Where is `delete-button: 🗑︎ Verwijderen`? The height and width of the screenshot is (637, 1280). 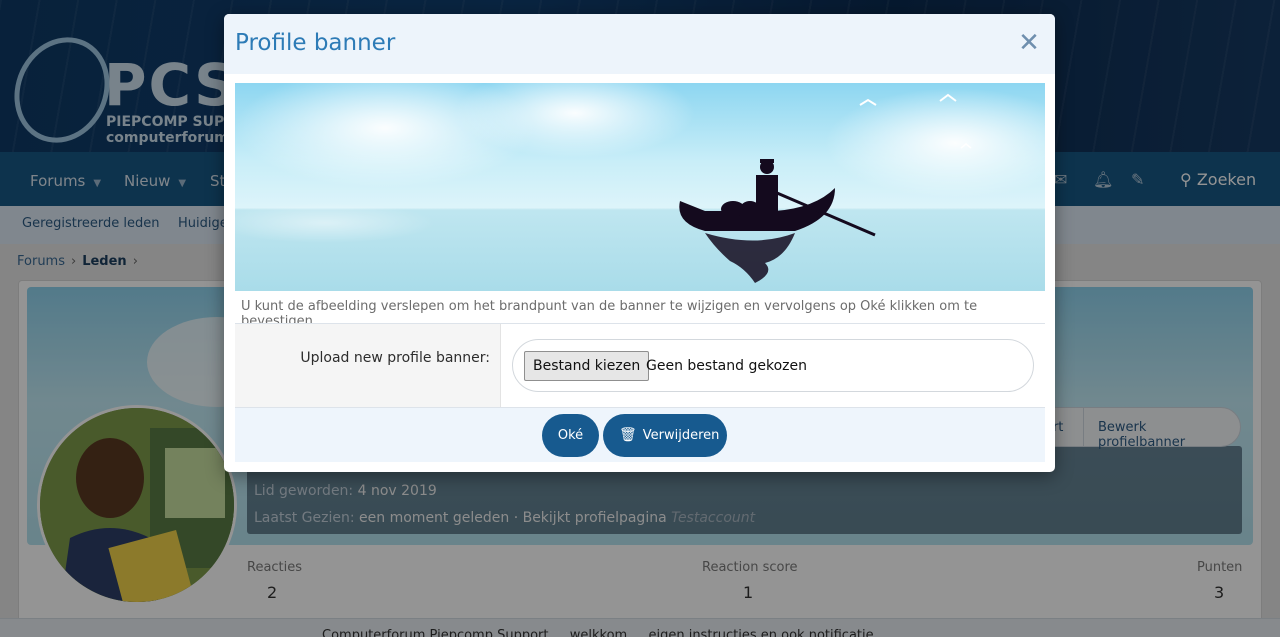 delete-button: 🗑︎ Verwijderen is located at coordinates (665, 435).